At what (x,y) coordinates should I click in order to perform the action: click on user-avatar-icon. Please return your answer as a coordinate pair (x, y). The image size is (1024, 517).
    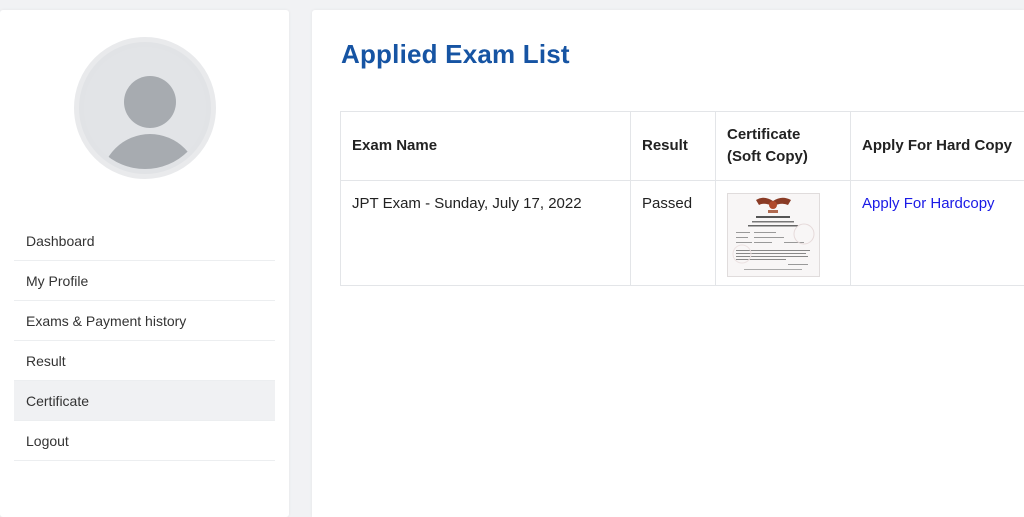
    Looking at the image, I should click on (145, 108).